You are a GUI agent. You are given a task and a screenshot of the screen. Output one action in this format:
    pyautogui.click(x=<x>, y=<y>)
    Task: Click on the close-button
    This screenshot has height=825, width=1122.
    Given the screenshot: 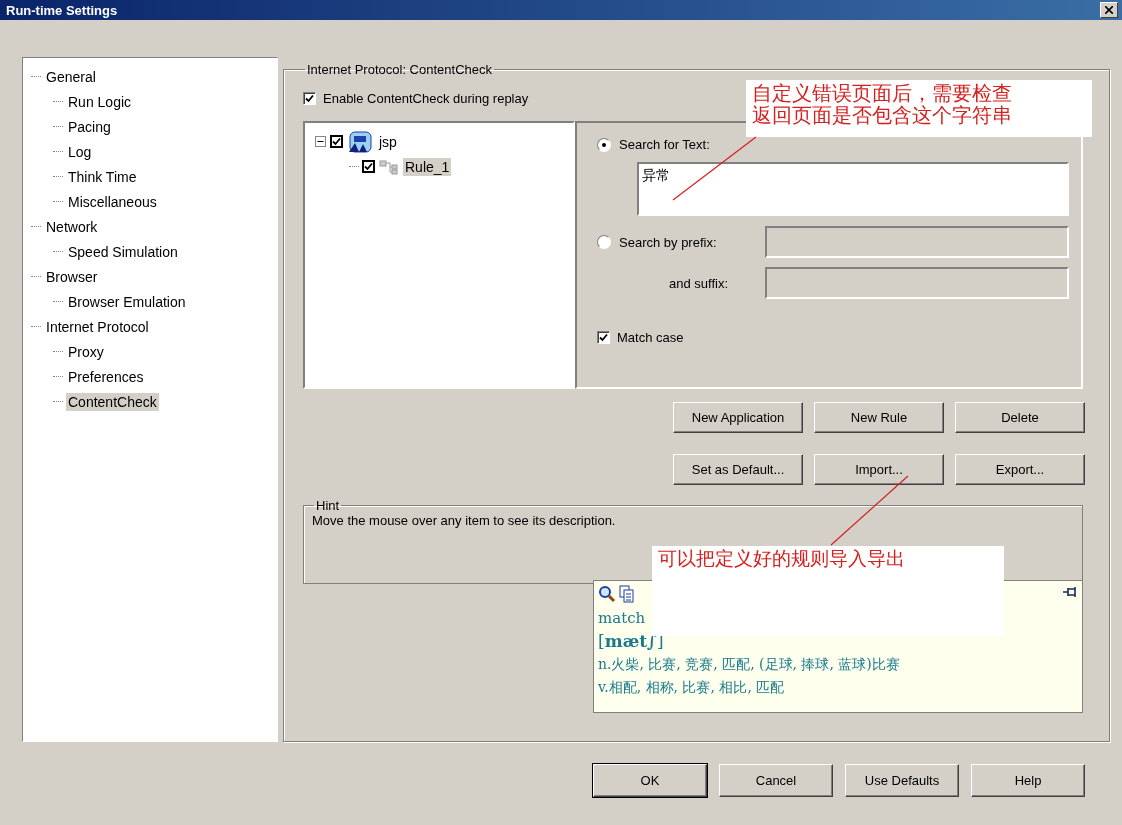 What is the action you would take?
    pyautogui.click(x=1109, y=10)
    